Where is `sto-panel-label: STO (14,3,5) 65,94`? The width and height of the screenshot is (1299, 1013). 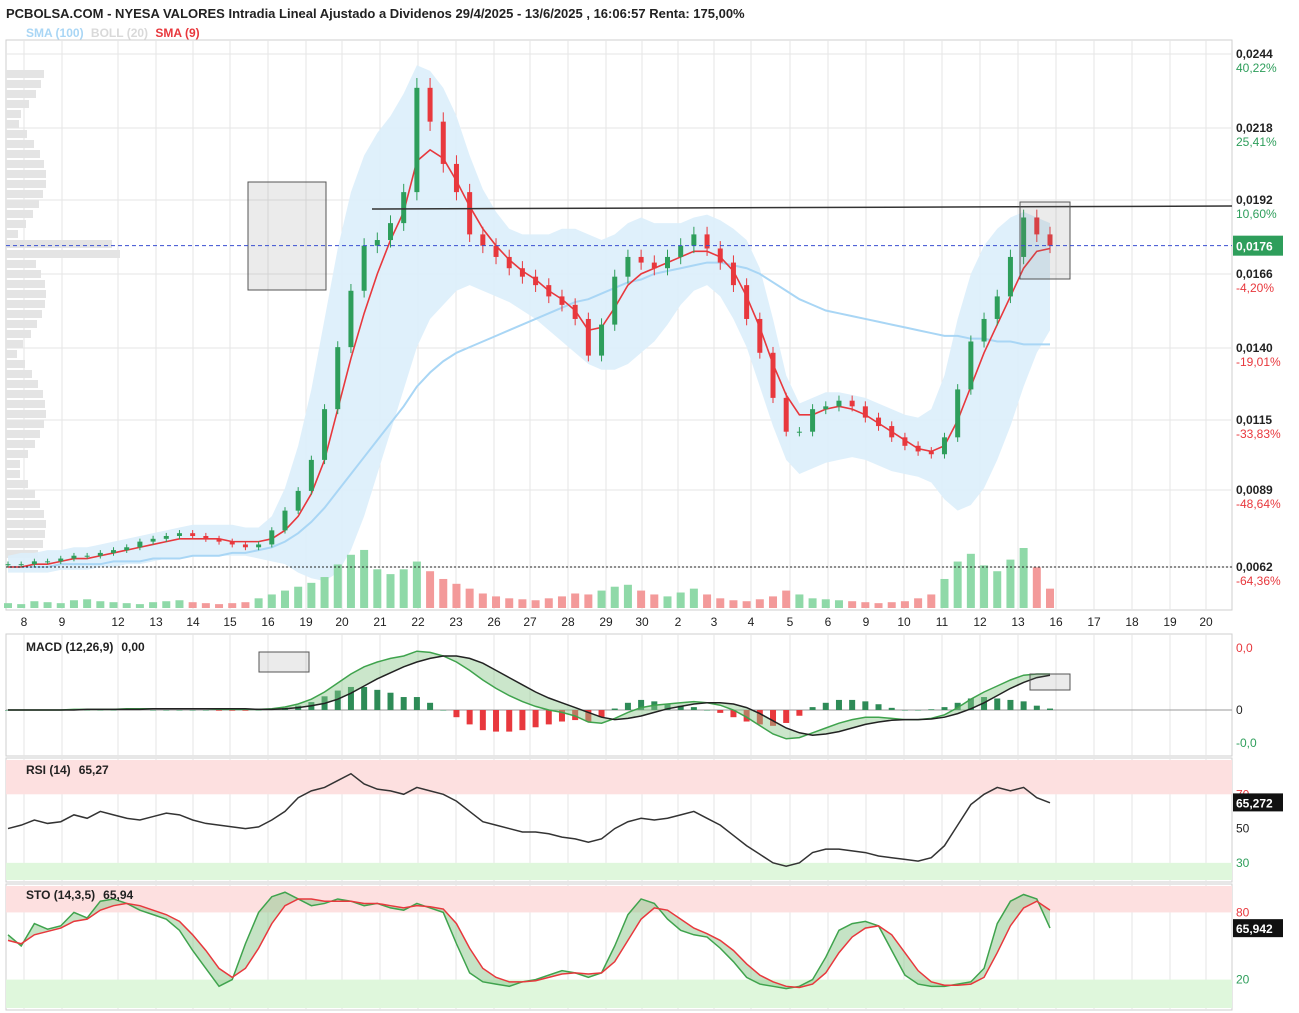 sto-panel-label: STO (14,3,5) 65,94 is located at coordinates (79, 895).